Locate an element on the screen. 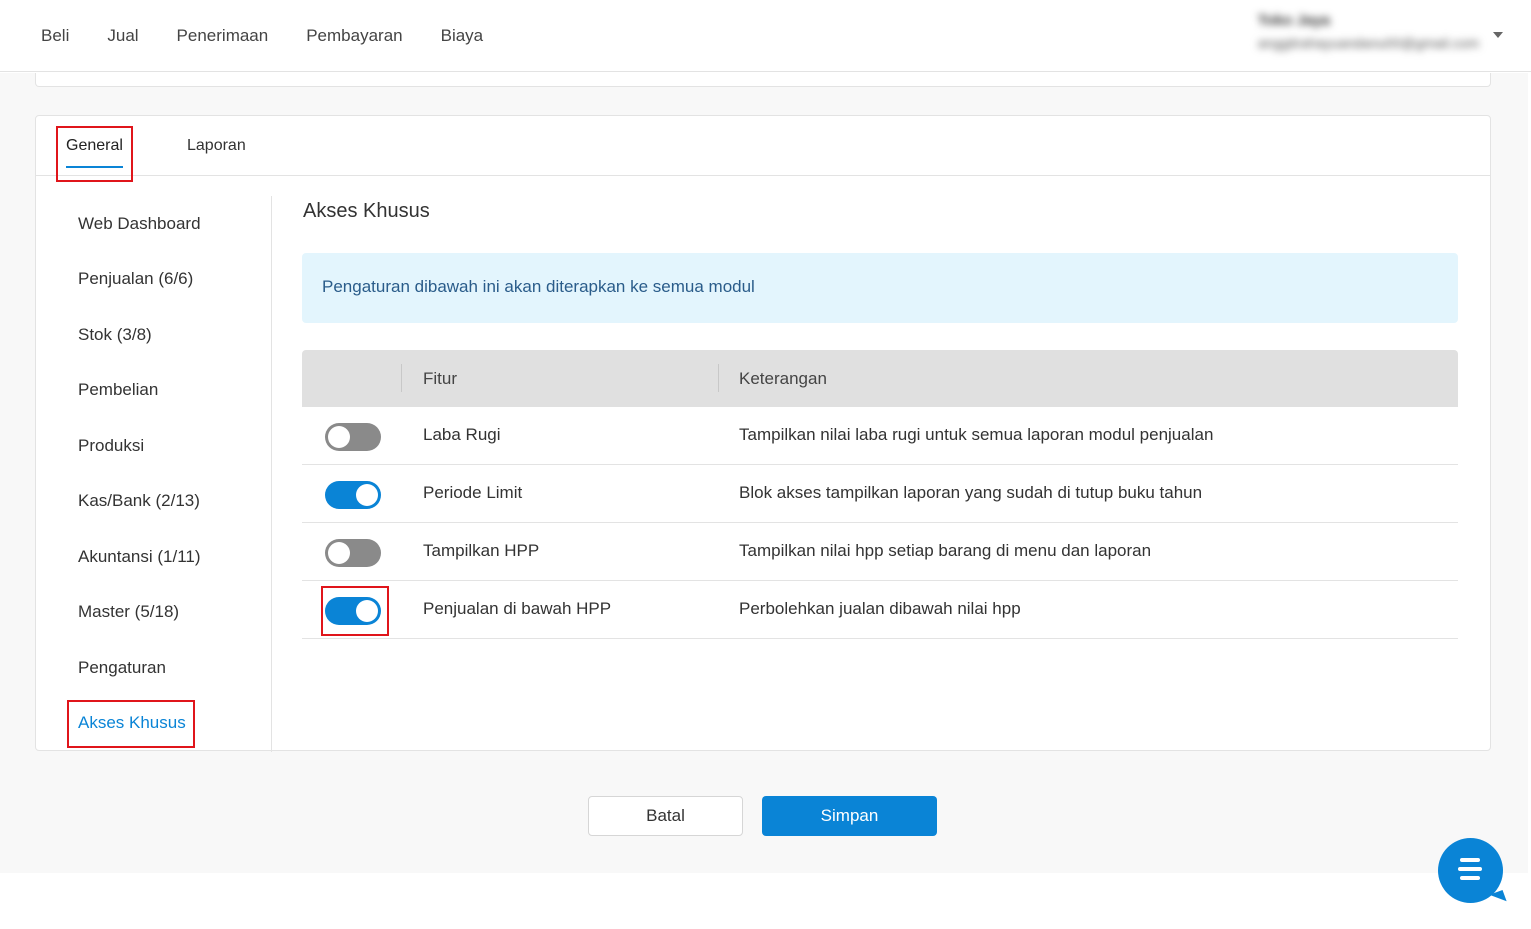  sidebar-item-stok: Stok (3/8) is located at coordinates (115, 335).